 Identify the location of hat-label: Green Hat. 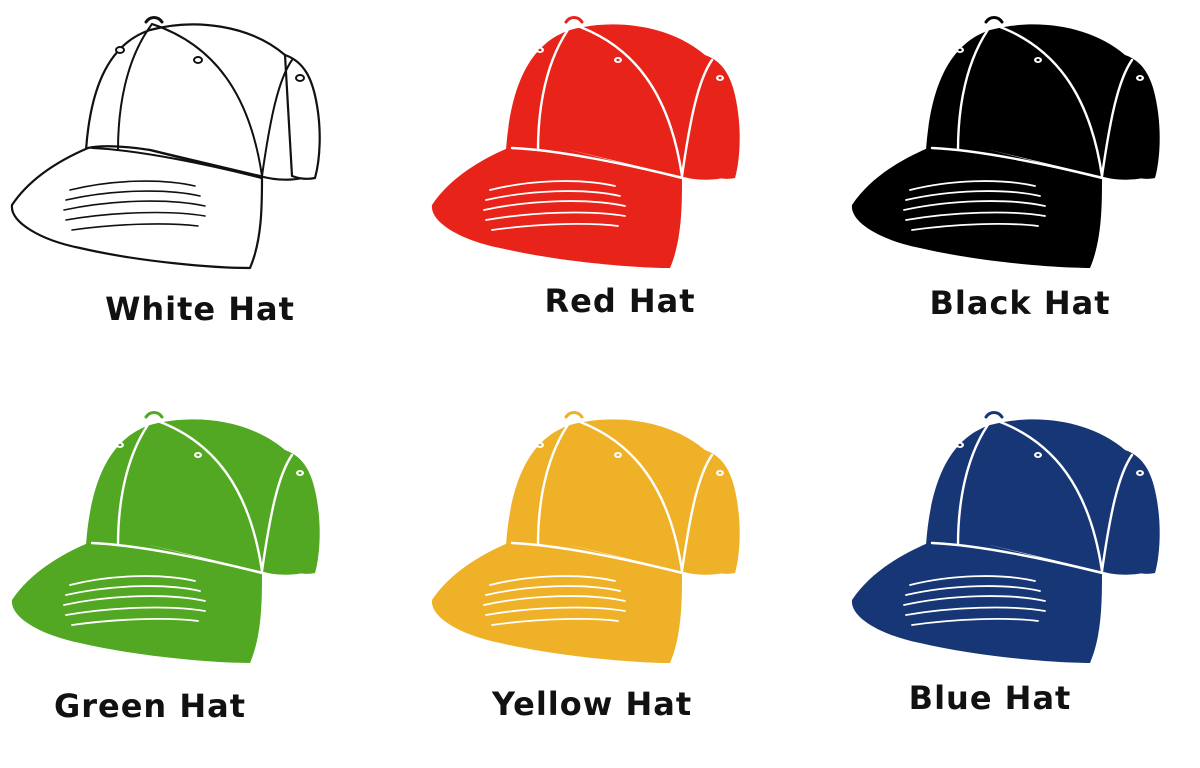
(150, 706).